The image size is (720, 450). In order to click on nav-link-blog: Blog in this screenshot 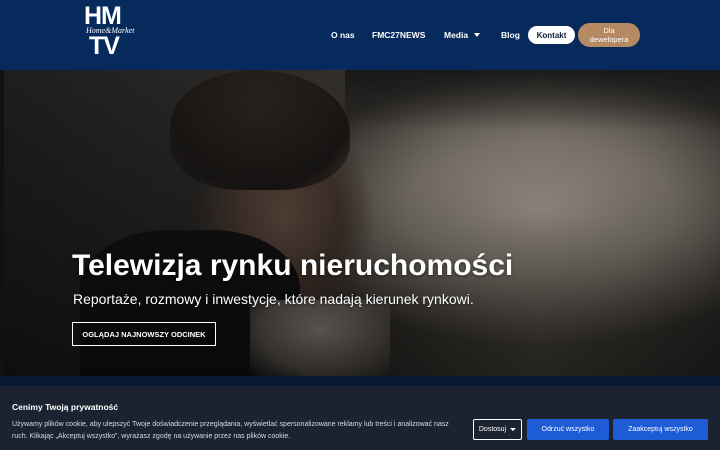, I will do `click(510, 35)`.